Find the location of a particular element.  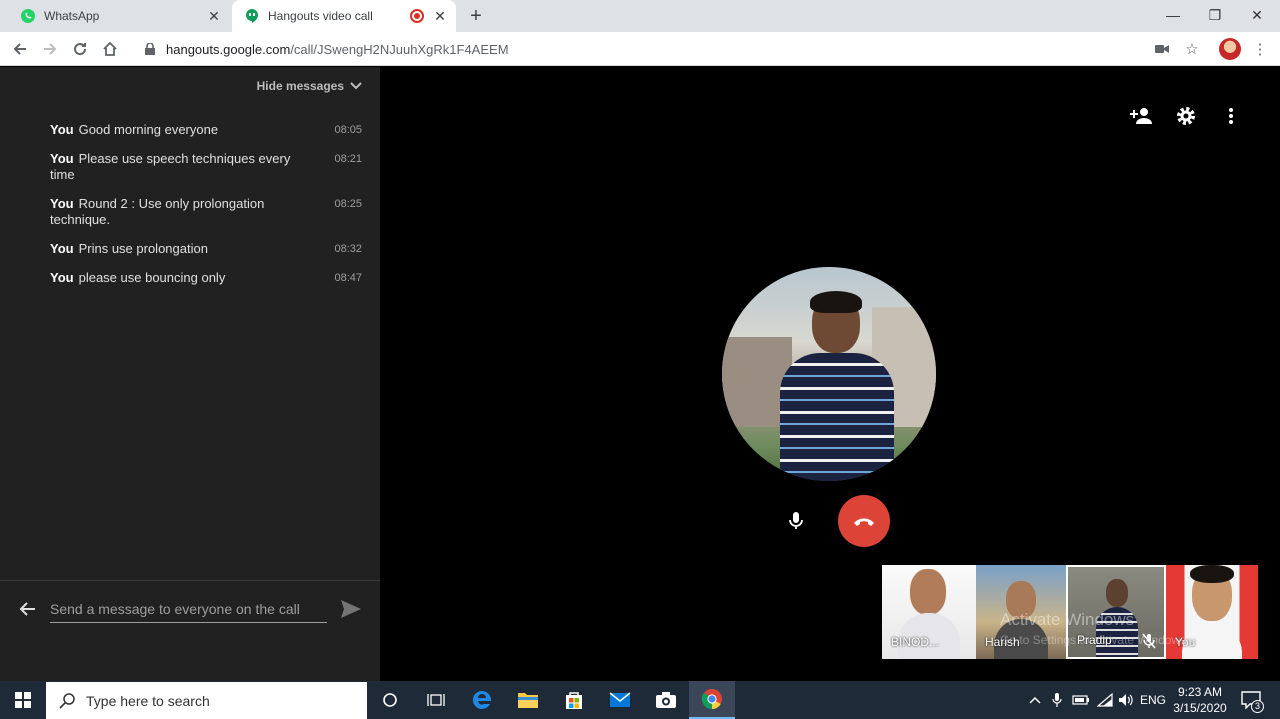

tab-hangouts: Hangouts video call ✕ is located at coordinates (344, 16).